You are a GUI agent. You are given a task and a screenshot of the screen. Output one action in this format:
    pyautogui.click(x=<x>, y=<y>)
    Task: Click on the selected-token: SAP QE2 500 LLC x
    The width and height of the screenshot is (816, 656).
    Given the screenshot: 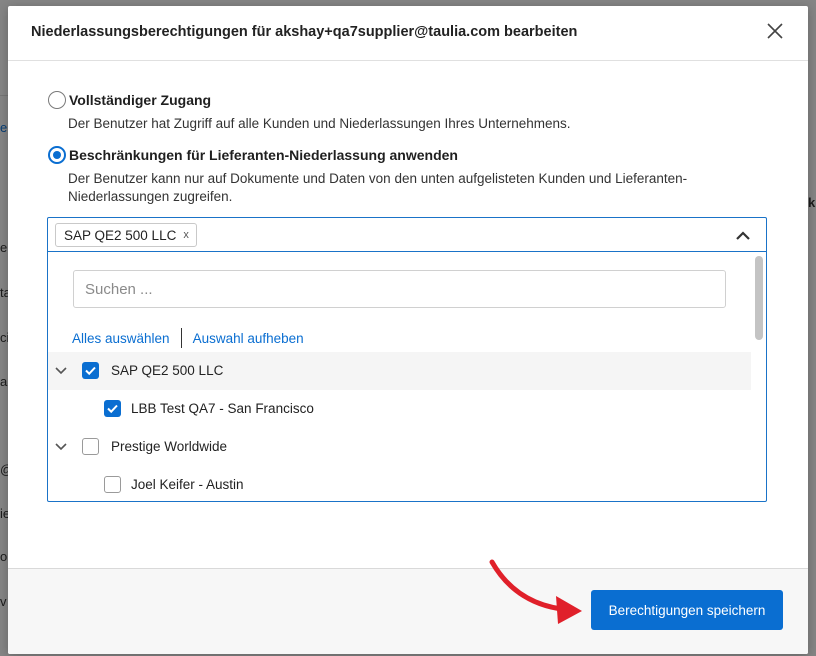 What is the action you would take?
    pyautogui.click(x=126, y=235)
    